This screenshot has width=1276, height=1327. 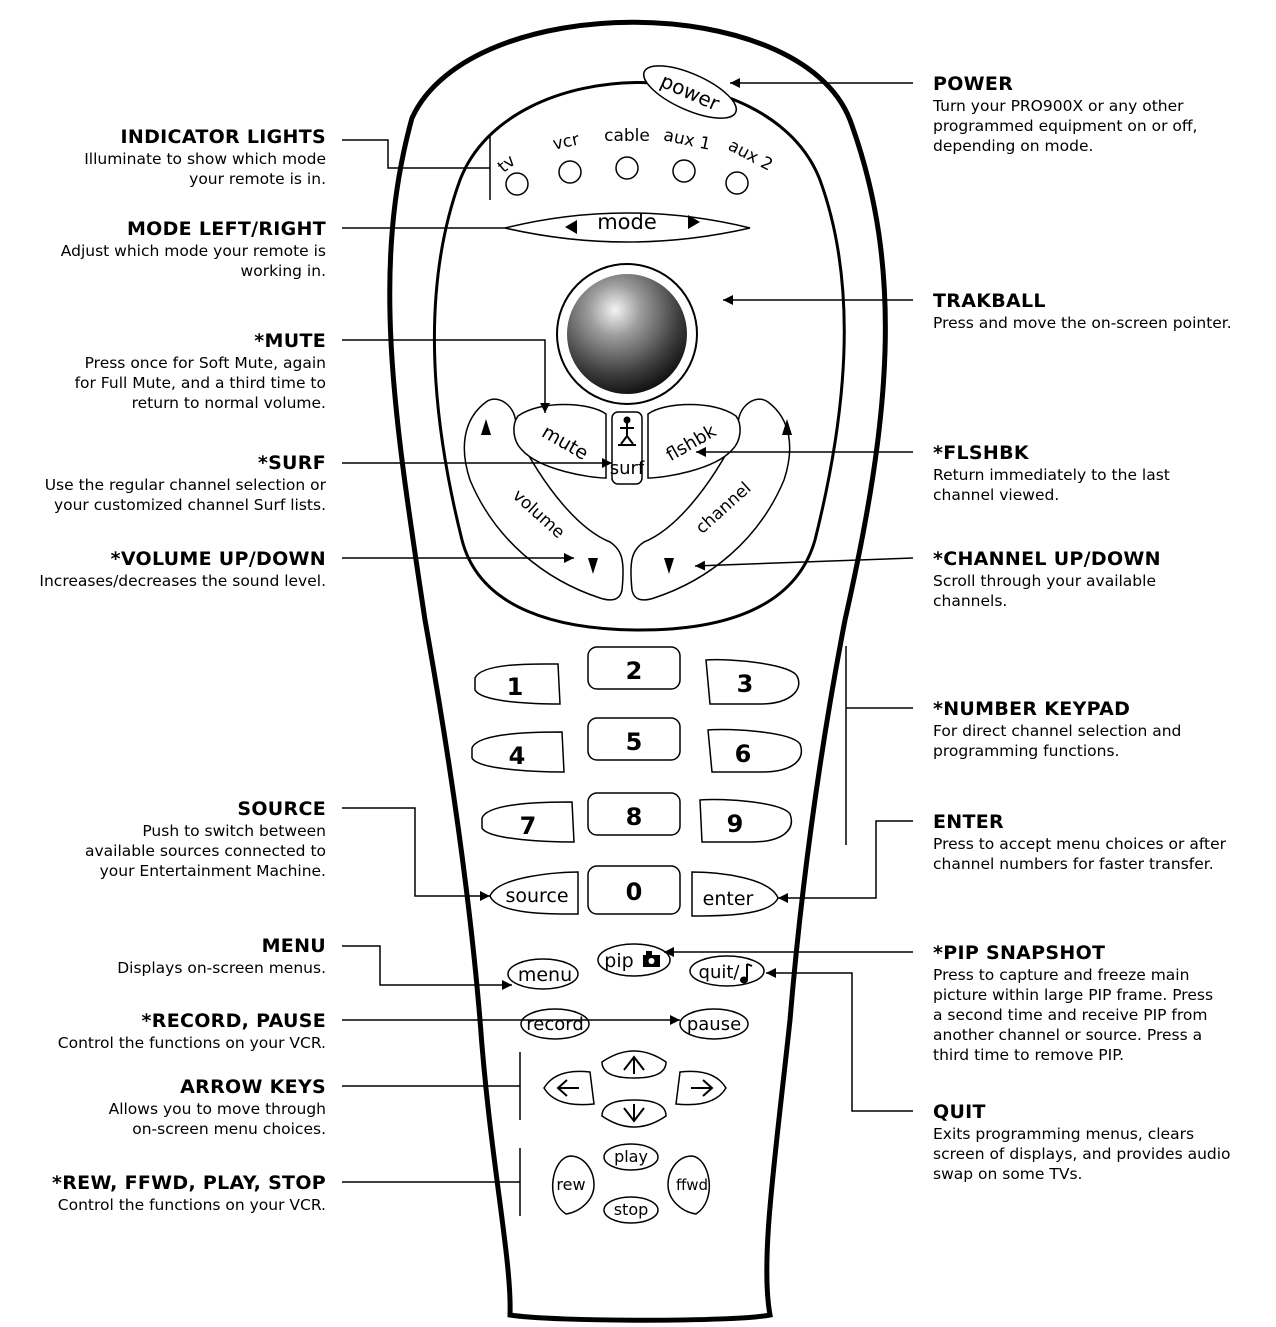 What do you see at coordinates (968, 822) in the screenshot?
I see `annotation-title: ENTER` at bounding box center [968, 822].